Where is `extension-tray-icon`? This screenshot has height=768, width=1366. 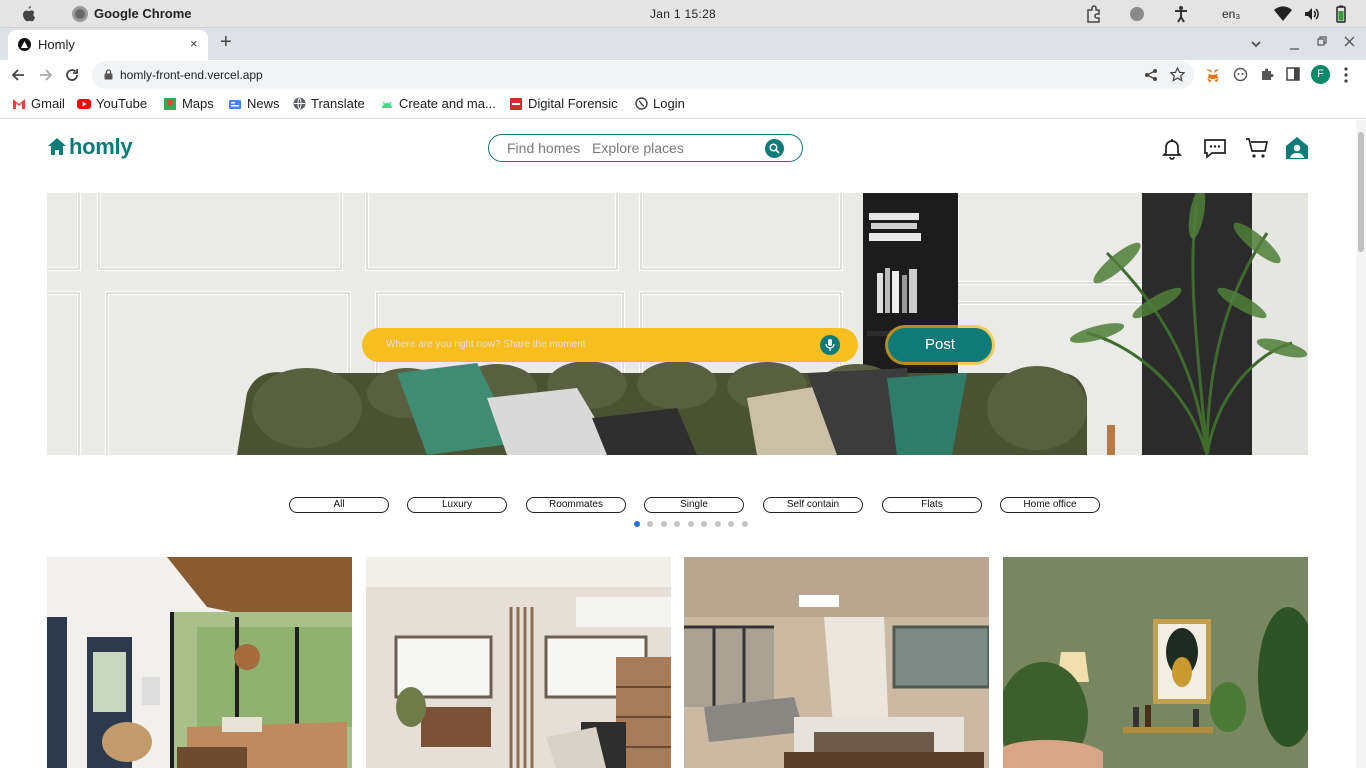 extension-tray-icon is located at coordinates (1093, 14).